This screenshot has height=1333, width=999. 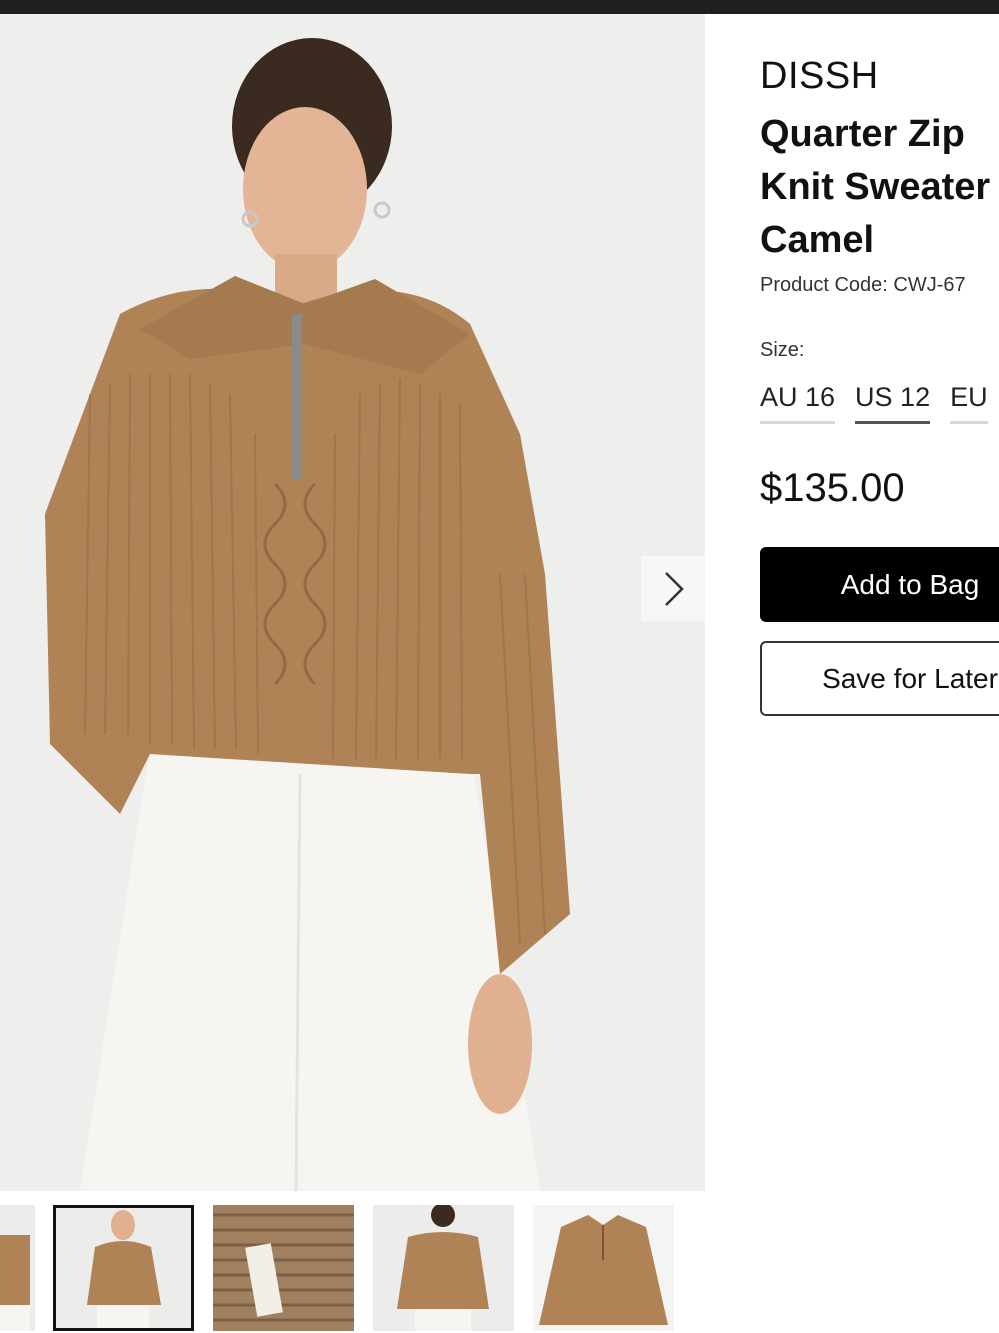 I want to click on thumbnail-model-front, so click(x=17, y=1268).